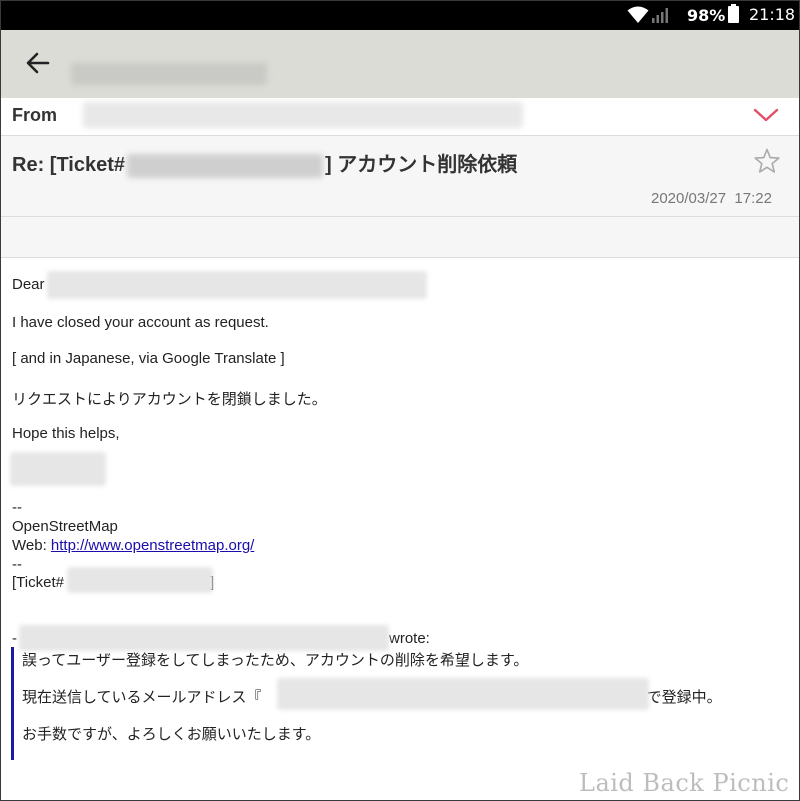 The width and height of the screenshot is (800, 801). I want to click on signal-icon, so click(660, 15).